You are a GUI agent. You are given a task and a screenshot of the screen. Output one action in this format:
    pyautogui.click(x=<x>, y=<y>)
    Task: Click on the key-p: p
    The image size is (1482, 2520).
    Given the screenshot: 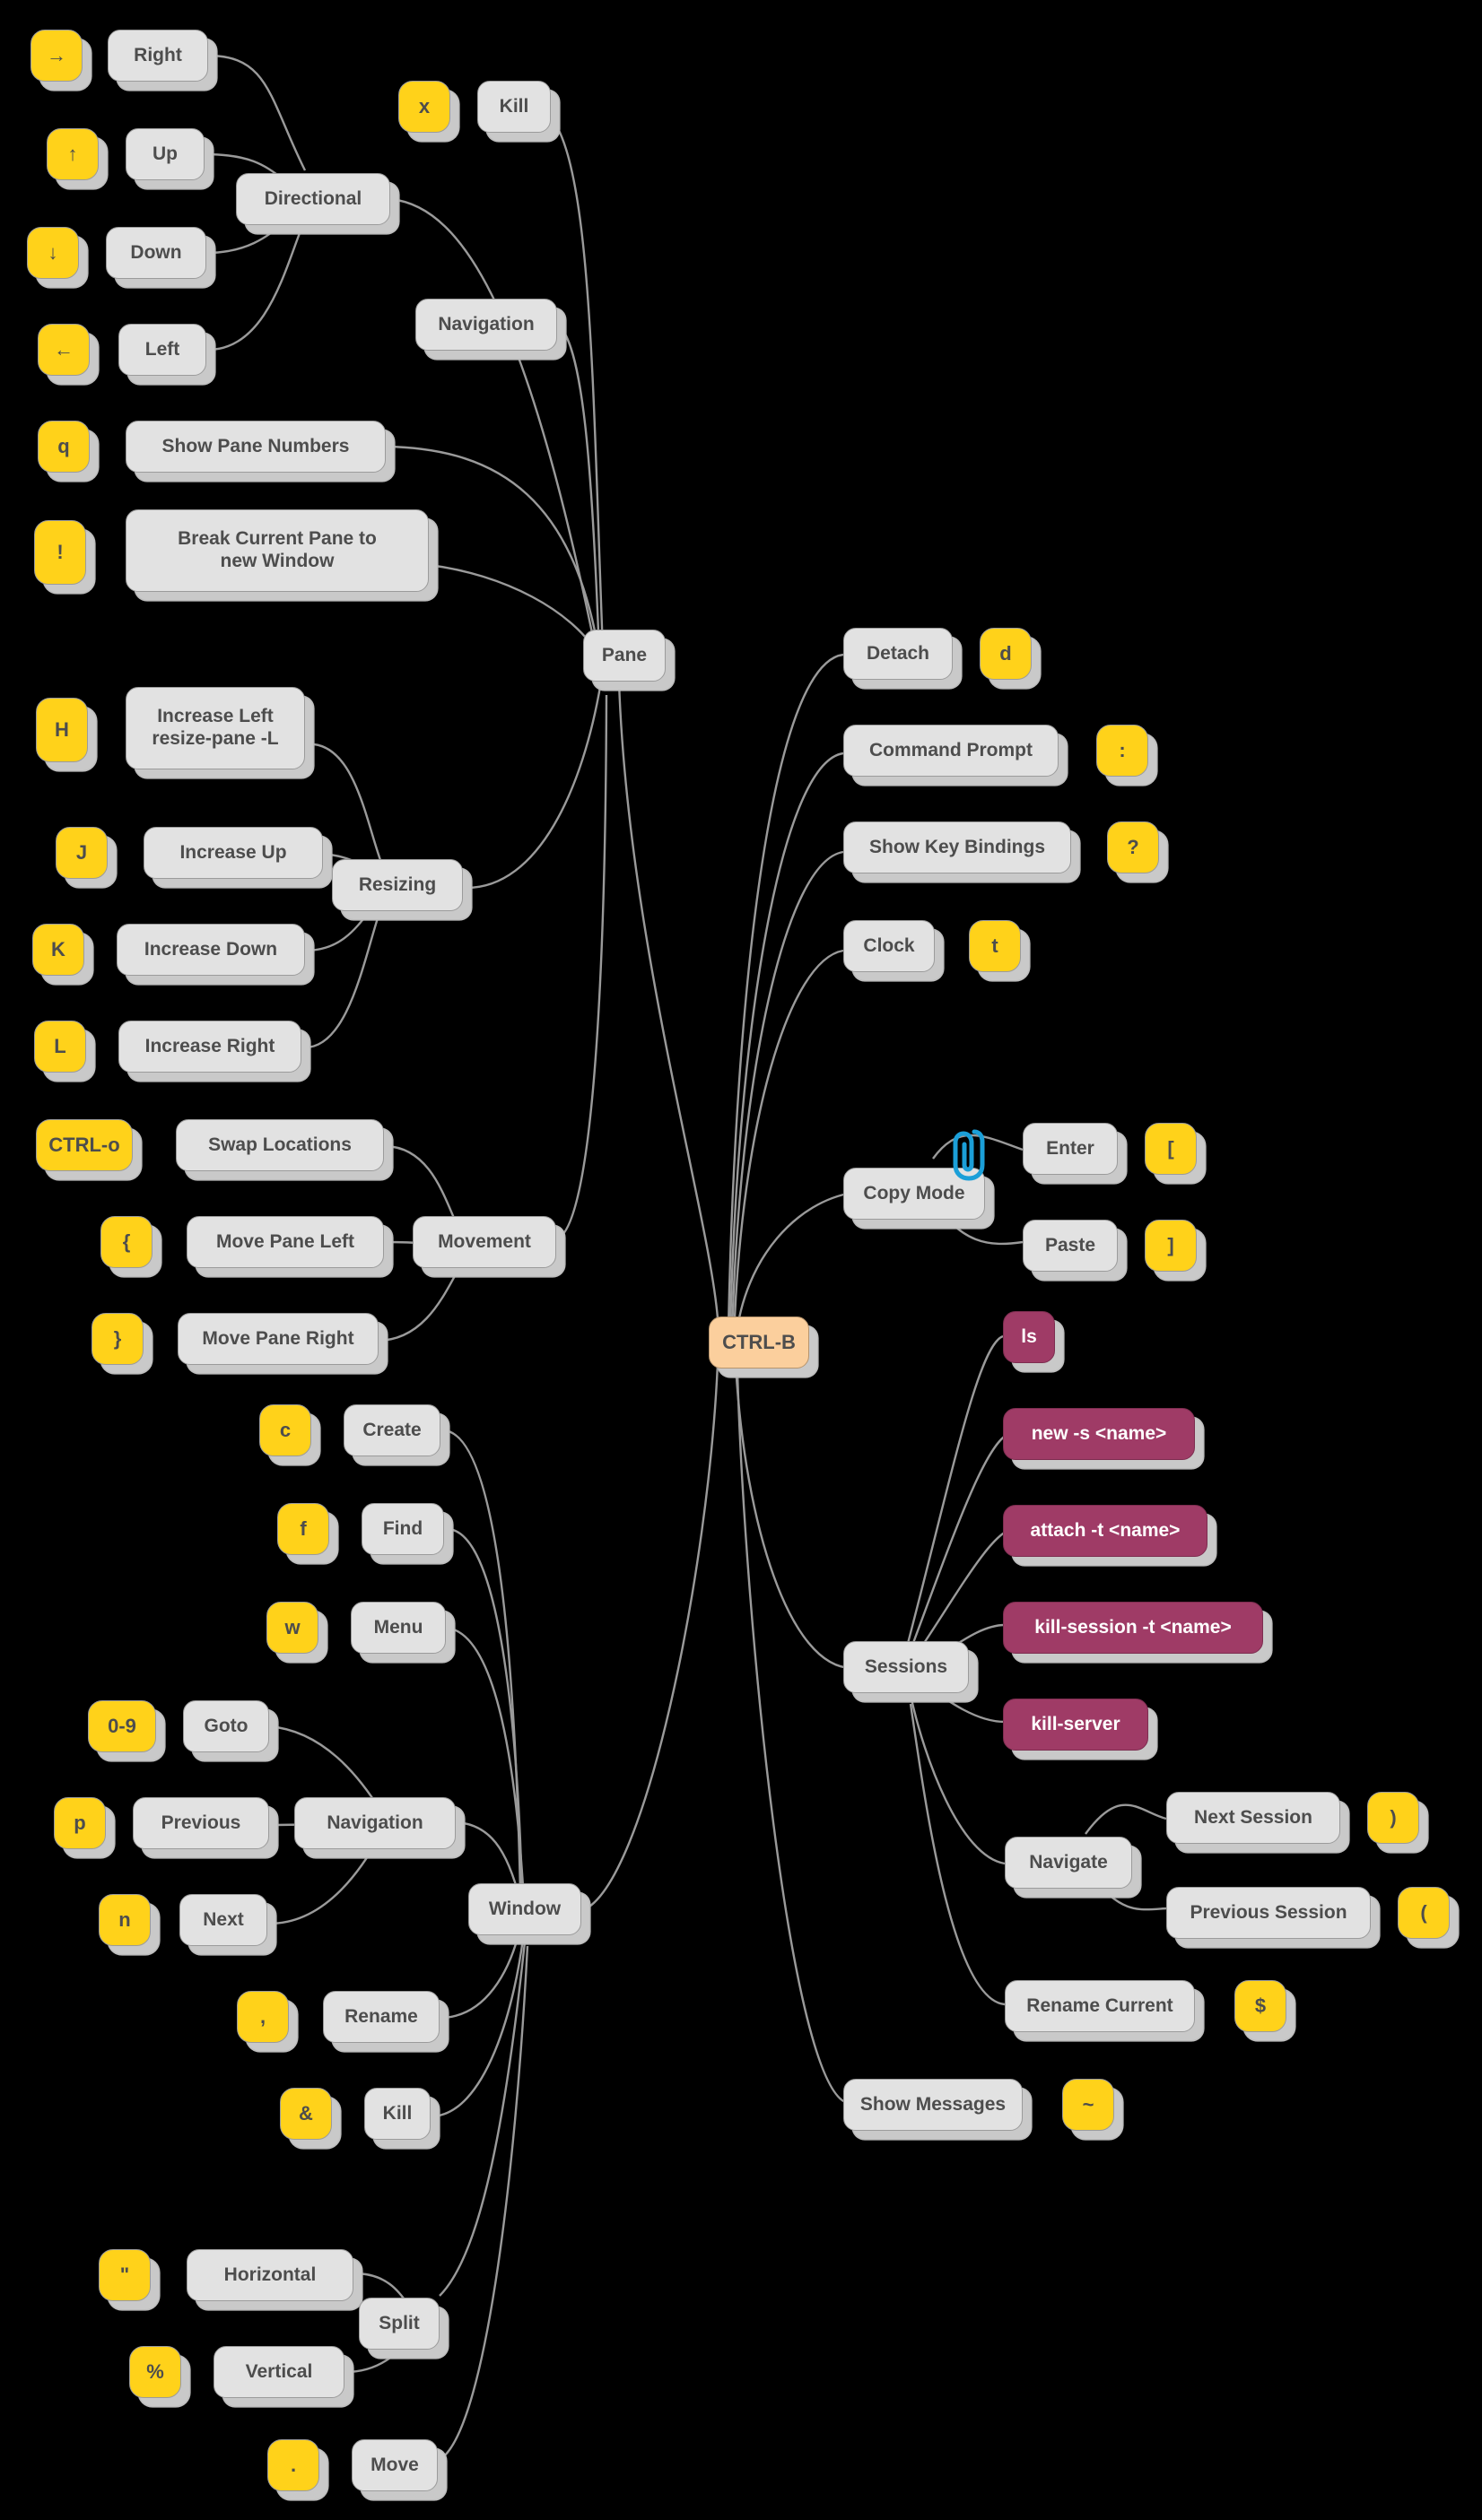 What is the action you would take?
    pyautogui.click(x=80, y=1823)
    